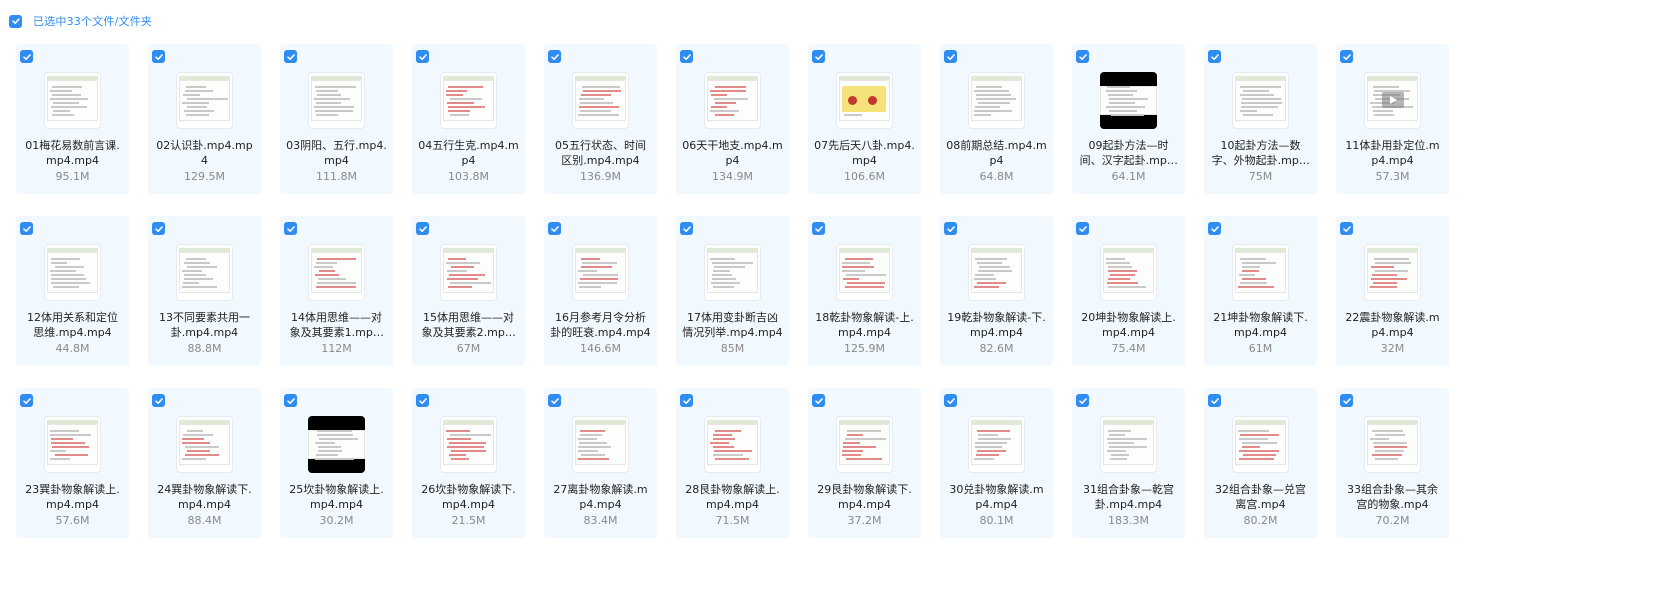 Image resolution: width=1663 pixels, height=607 pixels. Describe the element at coordinates (336, 497) in the screenshot. I see `file-name: 25坎卦物象解读上.mp4.mp4` at that location.